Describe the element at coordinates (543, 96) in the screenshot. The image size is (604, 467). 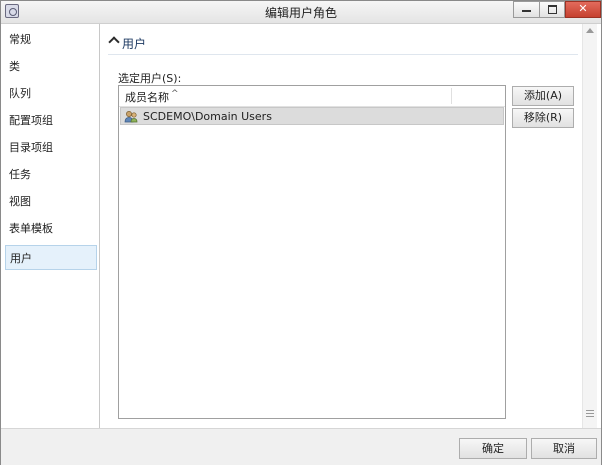
I see `add-button: 添加(A)` at that location.